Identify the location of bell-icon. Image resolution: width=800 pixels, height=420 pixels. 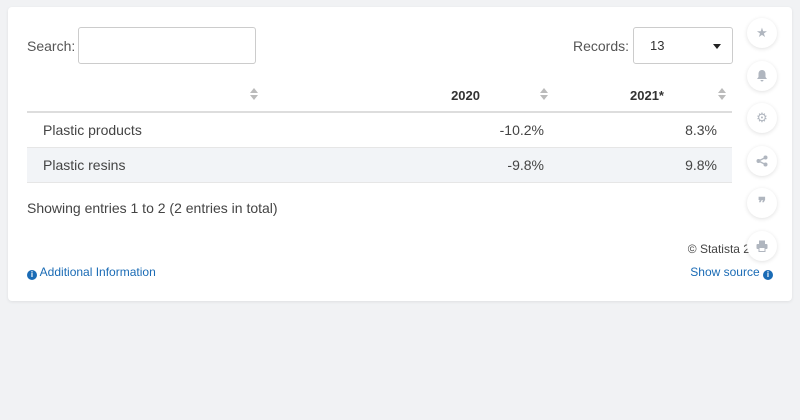
(762, 75).